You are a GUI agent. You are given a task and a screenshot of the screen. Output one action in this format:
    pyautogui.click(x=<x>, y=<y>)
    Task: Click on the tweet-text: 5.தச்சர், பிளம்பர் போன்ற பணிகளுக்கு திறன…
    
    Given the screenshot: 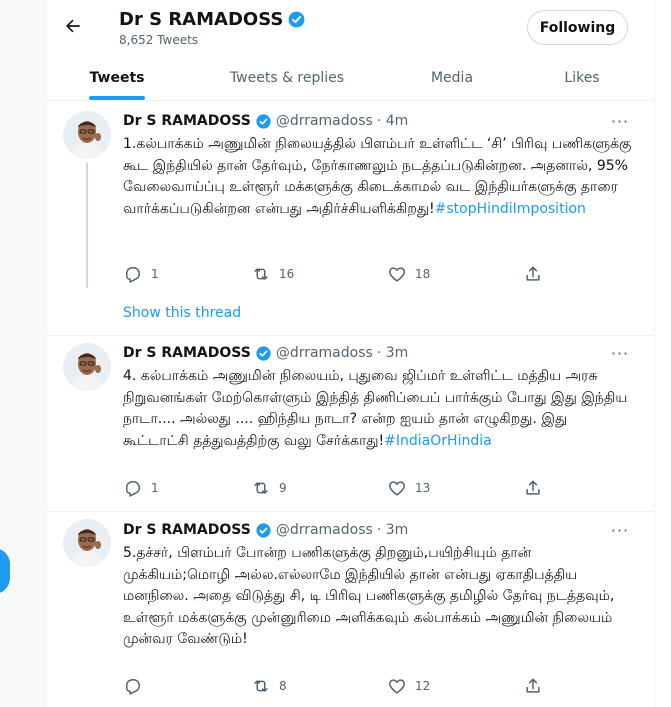 What is the action you would take?
    pyautogui.click(x=378, y=597)
    